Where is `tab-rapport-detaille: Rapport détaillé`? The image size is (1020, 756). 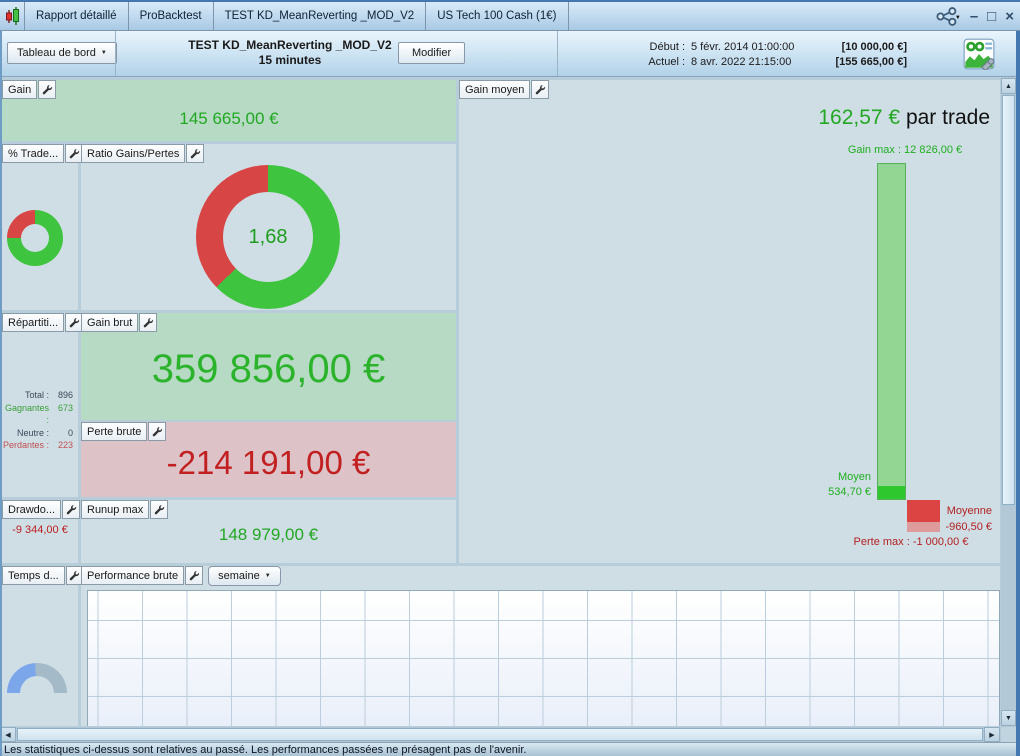 tab-rapport-detaille: Rapport détaillé is located at coordinates (76, 16).